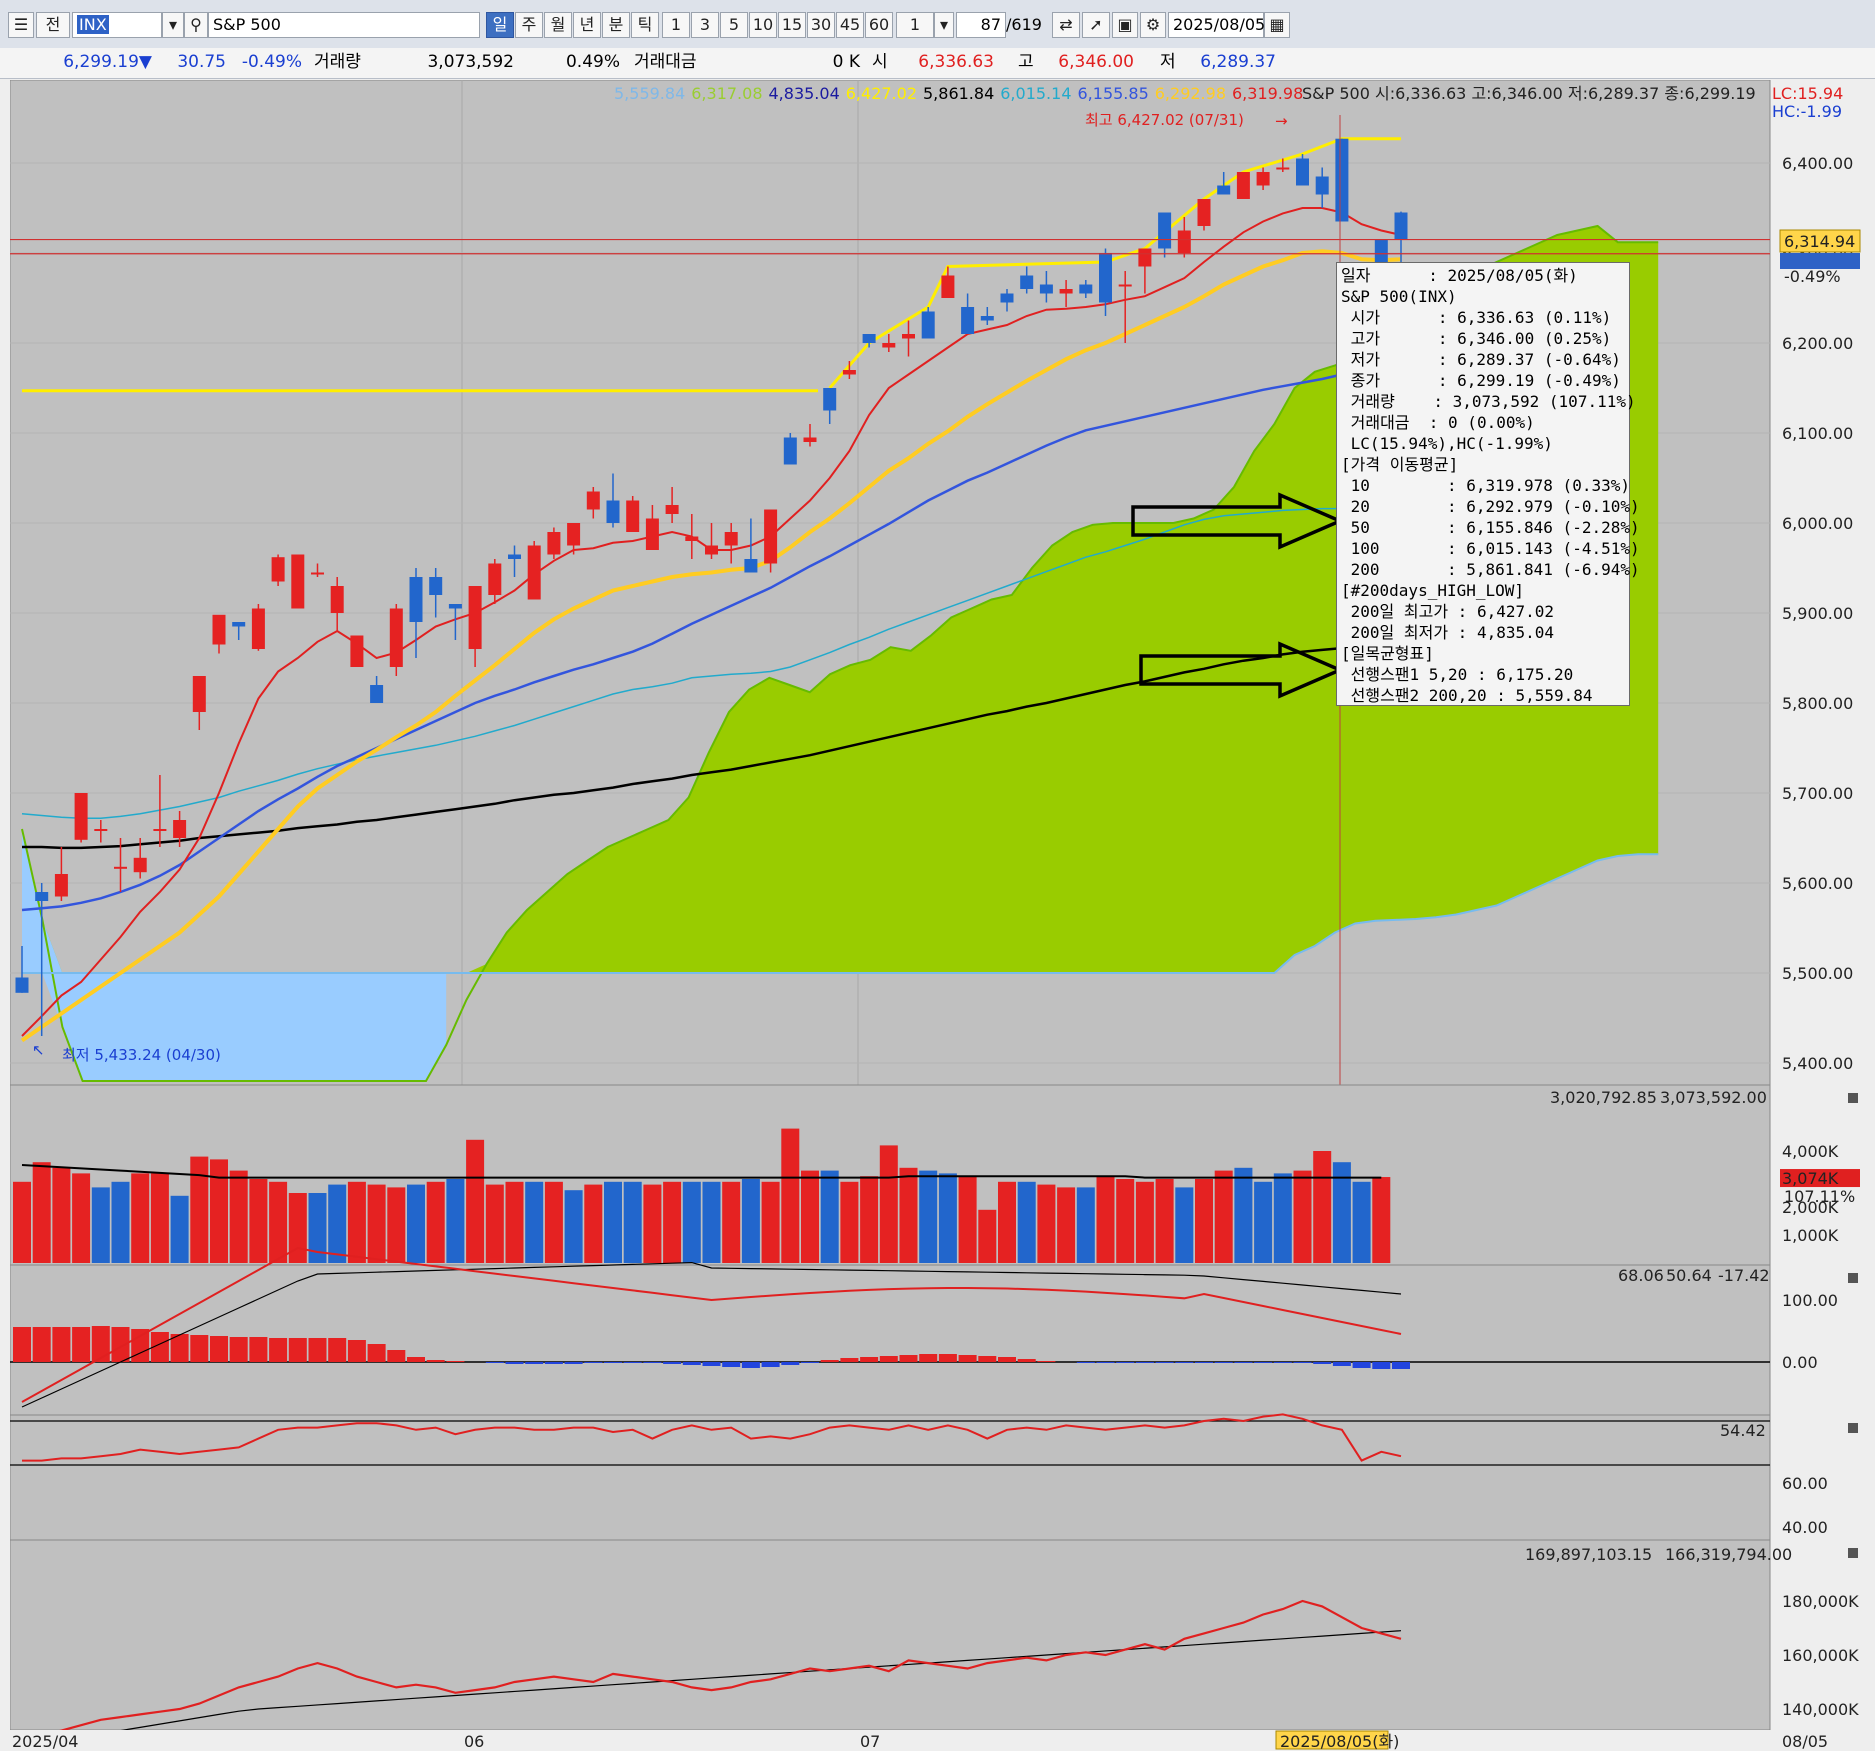 Image resolution: width=1875 pixels, height=1751 pixels. Describe the element at coordinates (1853, 1278) in the screenshot. I see `panel-close-icon` at that location.